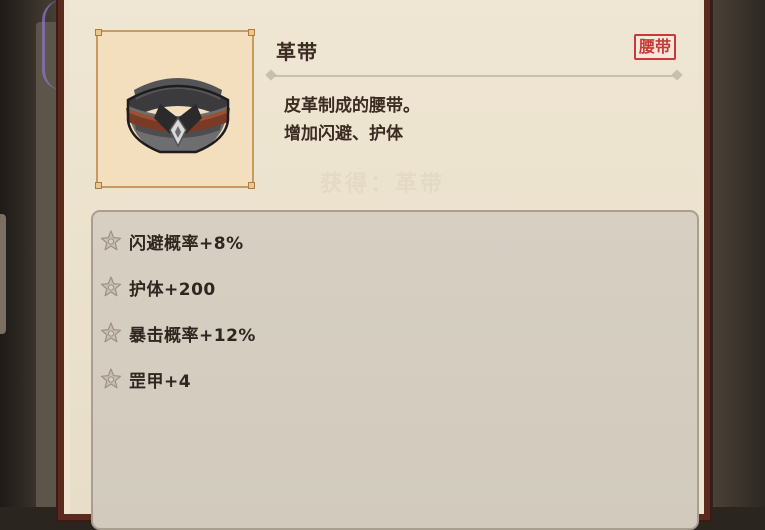 The image size is (765, 530). What do you see at coordinates (654, 47) in the screenshot?
I see `item-type-stamp: 腰带` at bounding box center [654, 47].